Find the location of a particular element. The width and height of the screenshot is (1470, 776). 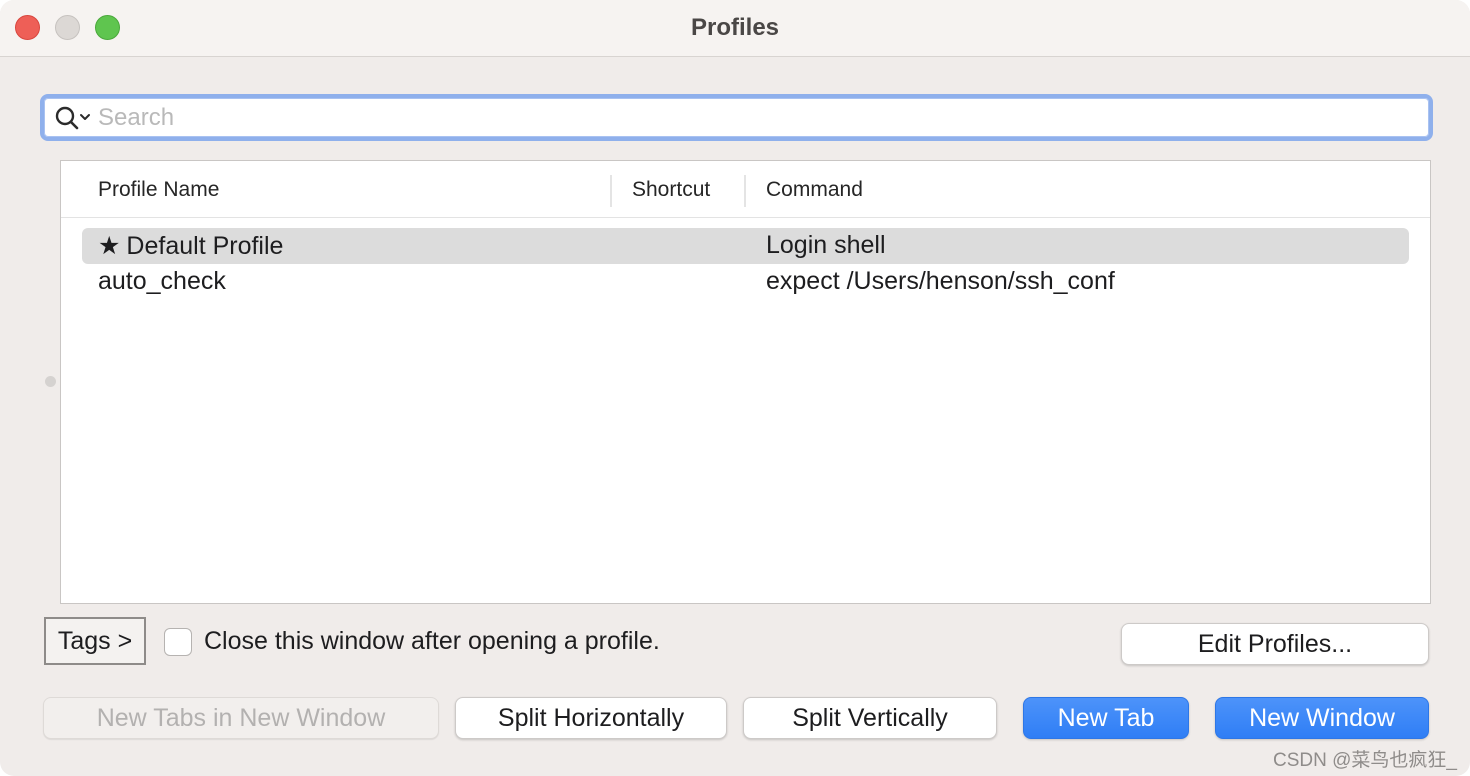

watermark-text: CSDN @菜鸟也疯狂_ is located at coordinates (1365, 760).